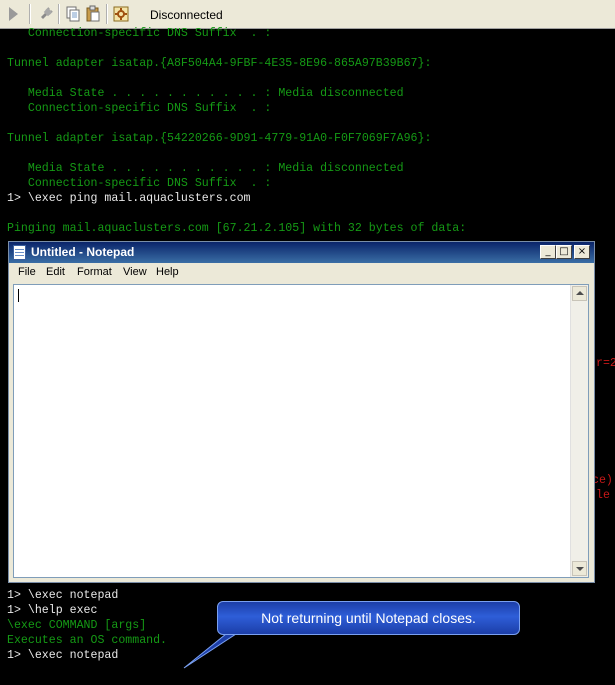  Describe the element at coordinates (94, 272) in the screenshot. I see `menu-format: Format` at that location.